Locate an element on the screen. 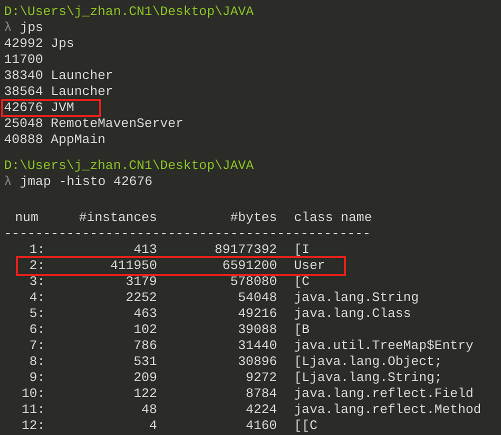 This screenshot has width=501, height=435. table-cell-text: 4160 is located at coordinates (260, 426).